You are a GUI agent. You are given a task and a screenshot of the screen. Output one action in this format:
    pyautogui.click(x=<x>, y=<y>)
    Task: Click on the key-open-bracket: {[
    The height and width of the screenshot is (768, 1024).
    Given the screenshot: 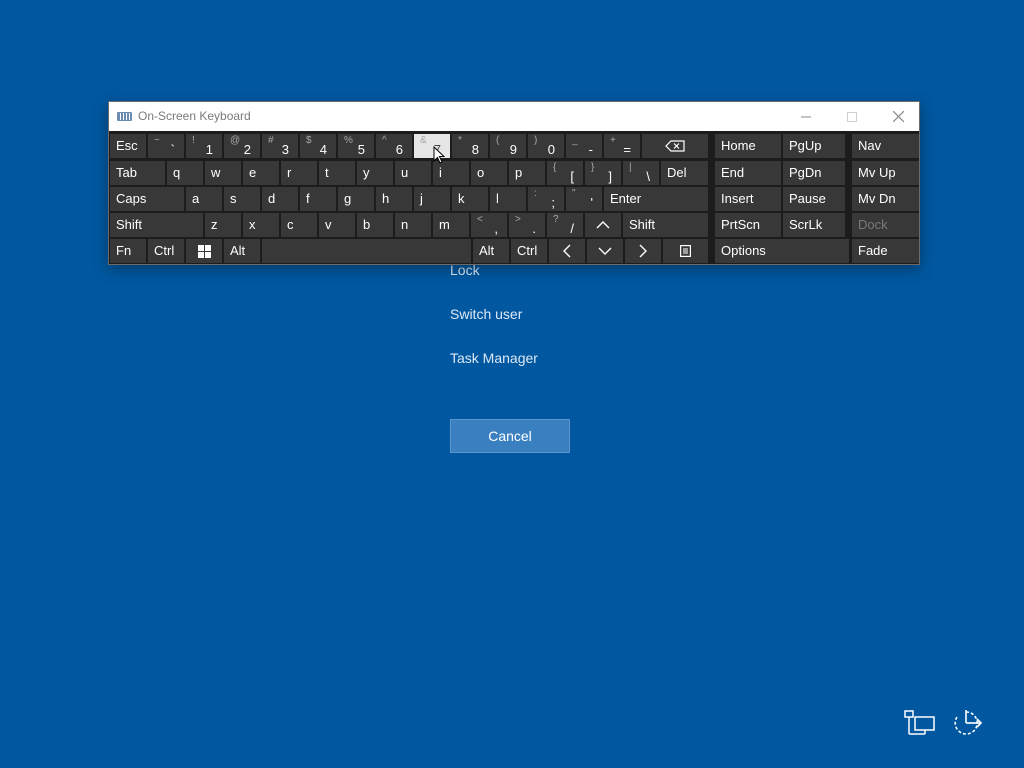 What is the action you would take?
    pyautogui.click(x=565, y=173)
    